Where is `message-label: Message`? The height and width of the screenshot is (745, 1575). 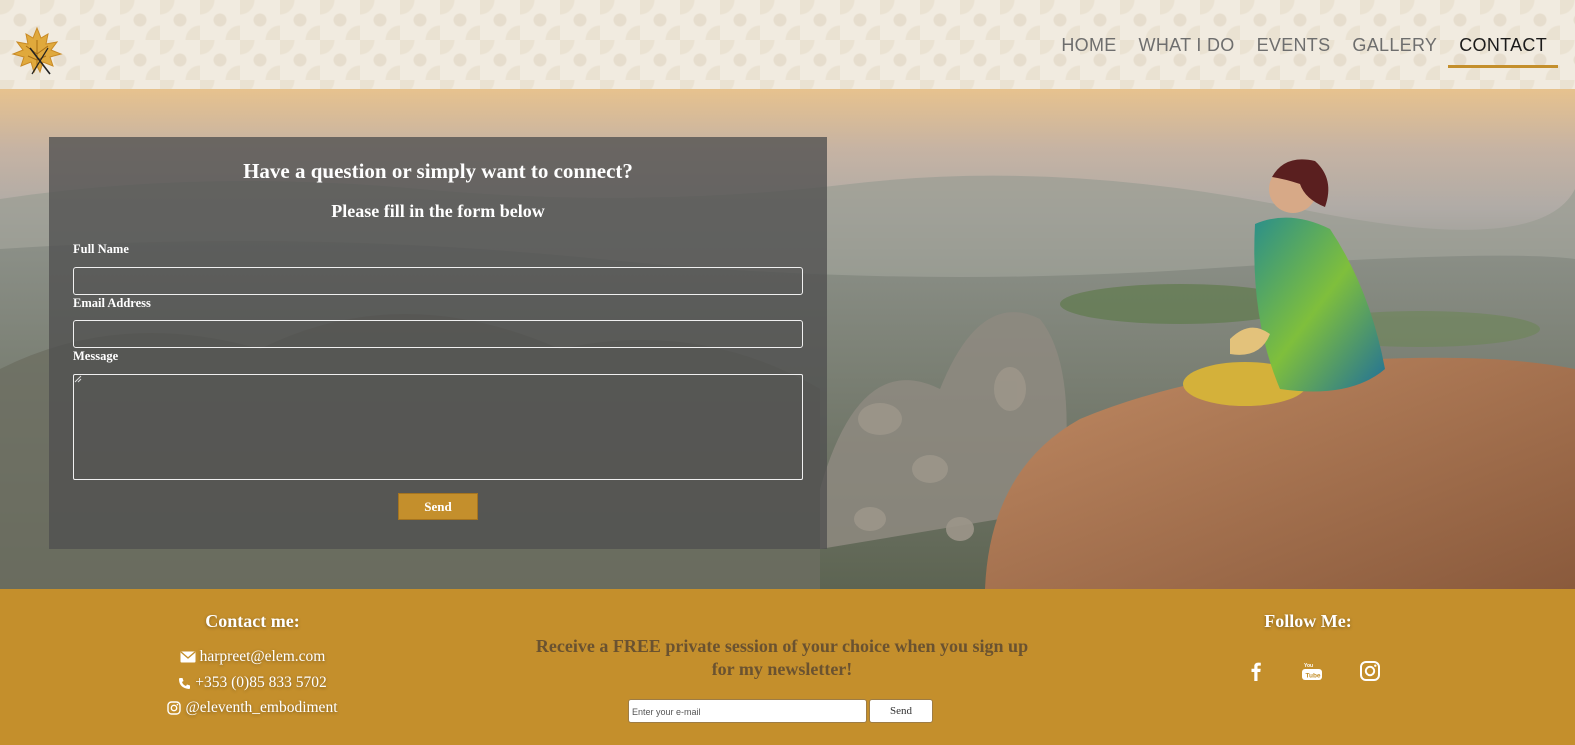
message-label: Message is located at coordinates (96, 356).